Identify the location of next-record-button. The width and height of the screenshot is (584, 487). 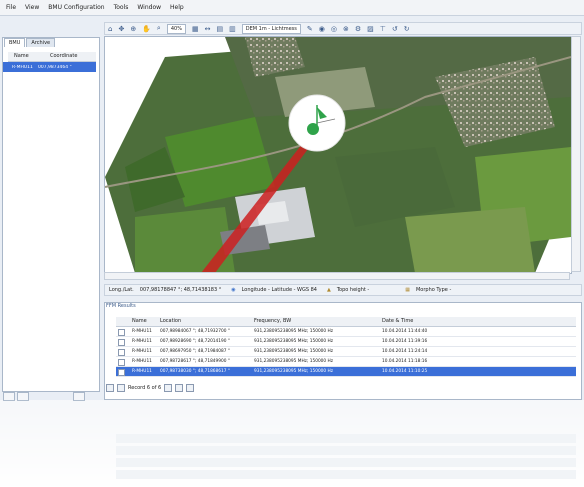
(168, 388).